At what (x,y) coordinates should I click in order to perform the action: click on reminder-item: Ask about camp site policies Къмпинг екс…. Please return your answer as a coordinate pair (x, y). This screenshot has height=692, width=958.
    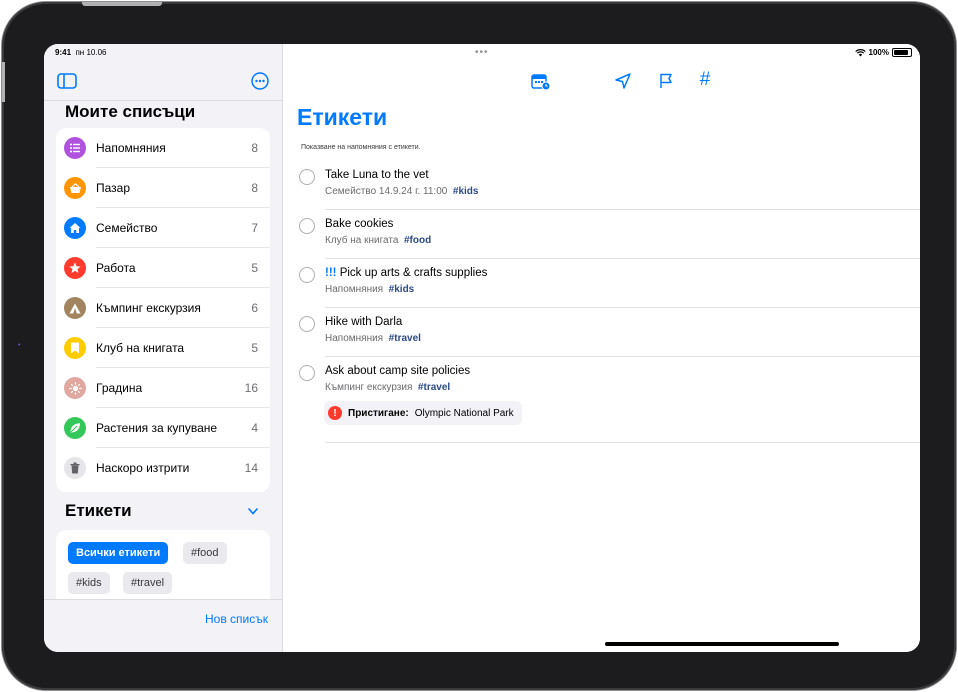
    Looking at the image, I should click on (609, 405).